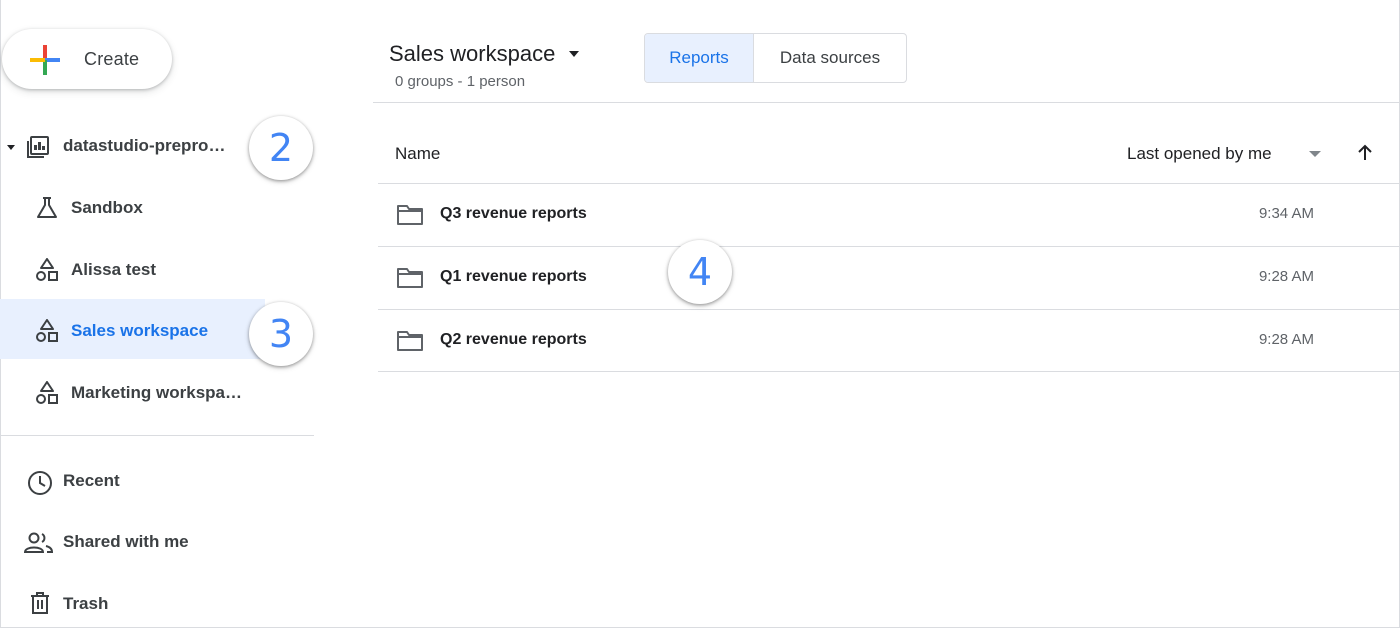 The height and width of the screenshot is (628, 1400). What do you see at coordinates (132, 481) in the screenshot?
I see `sidebar-item-recent: Recent` at bounding box center [132, 481].